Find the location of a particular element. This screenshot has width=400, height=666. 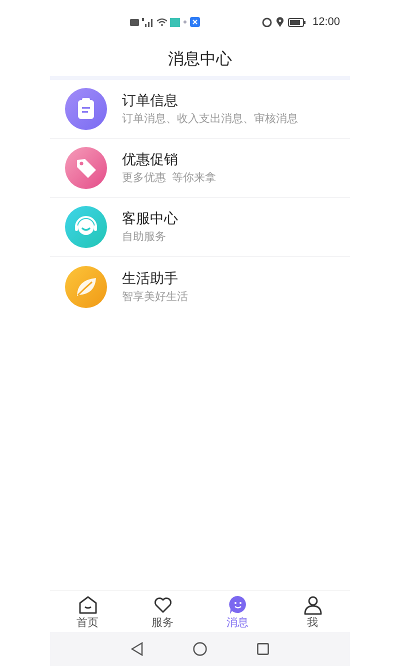

tab-item: 消息 is located at coordinates (237, 613).